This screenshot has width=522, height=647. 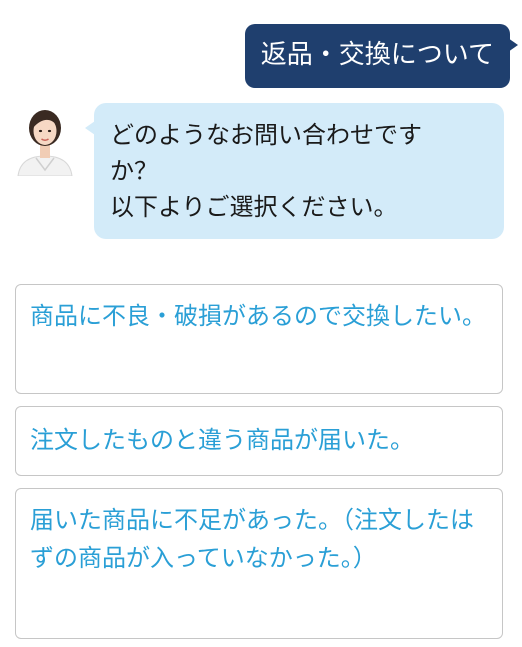 I want to click on user-message-bubble: 返品・交換について, so click(x=381, y=56).